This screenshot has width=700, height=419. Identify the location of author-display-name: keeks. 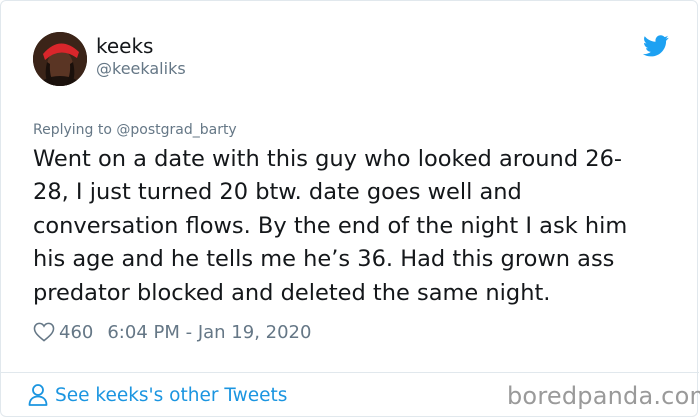
(124, 46).